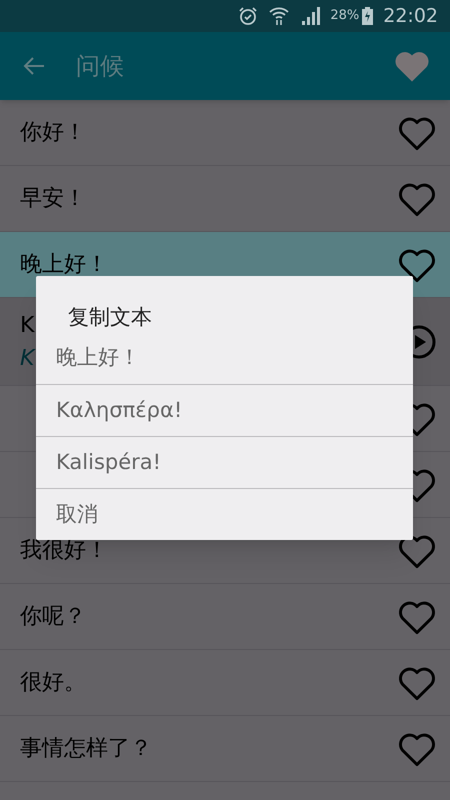 Image resolution: width=450 pixels, height=800 pixels. What do you see at coordinates (279, 16) in the screenshot?
I see `wifi-icon` at bounding box center [279, 16].